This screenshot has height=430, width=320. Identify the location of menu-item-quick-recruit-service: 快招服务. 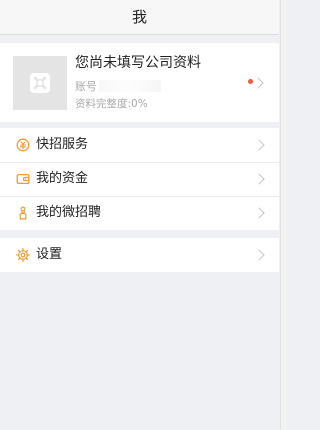
(139, 145).